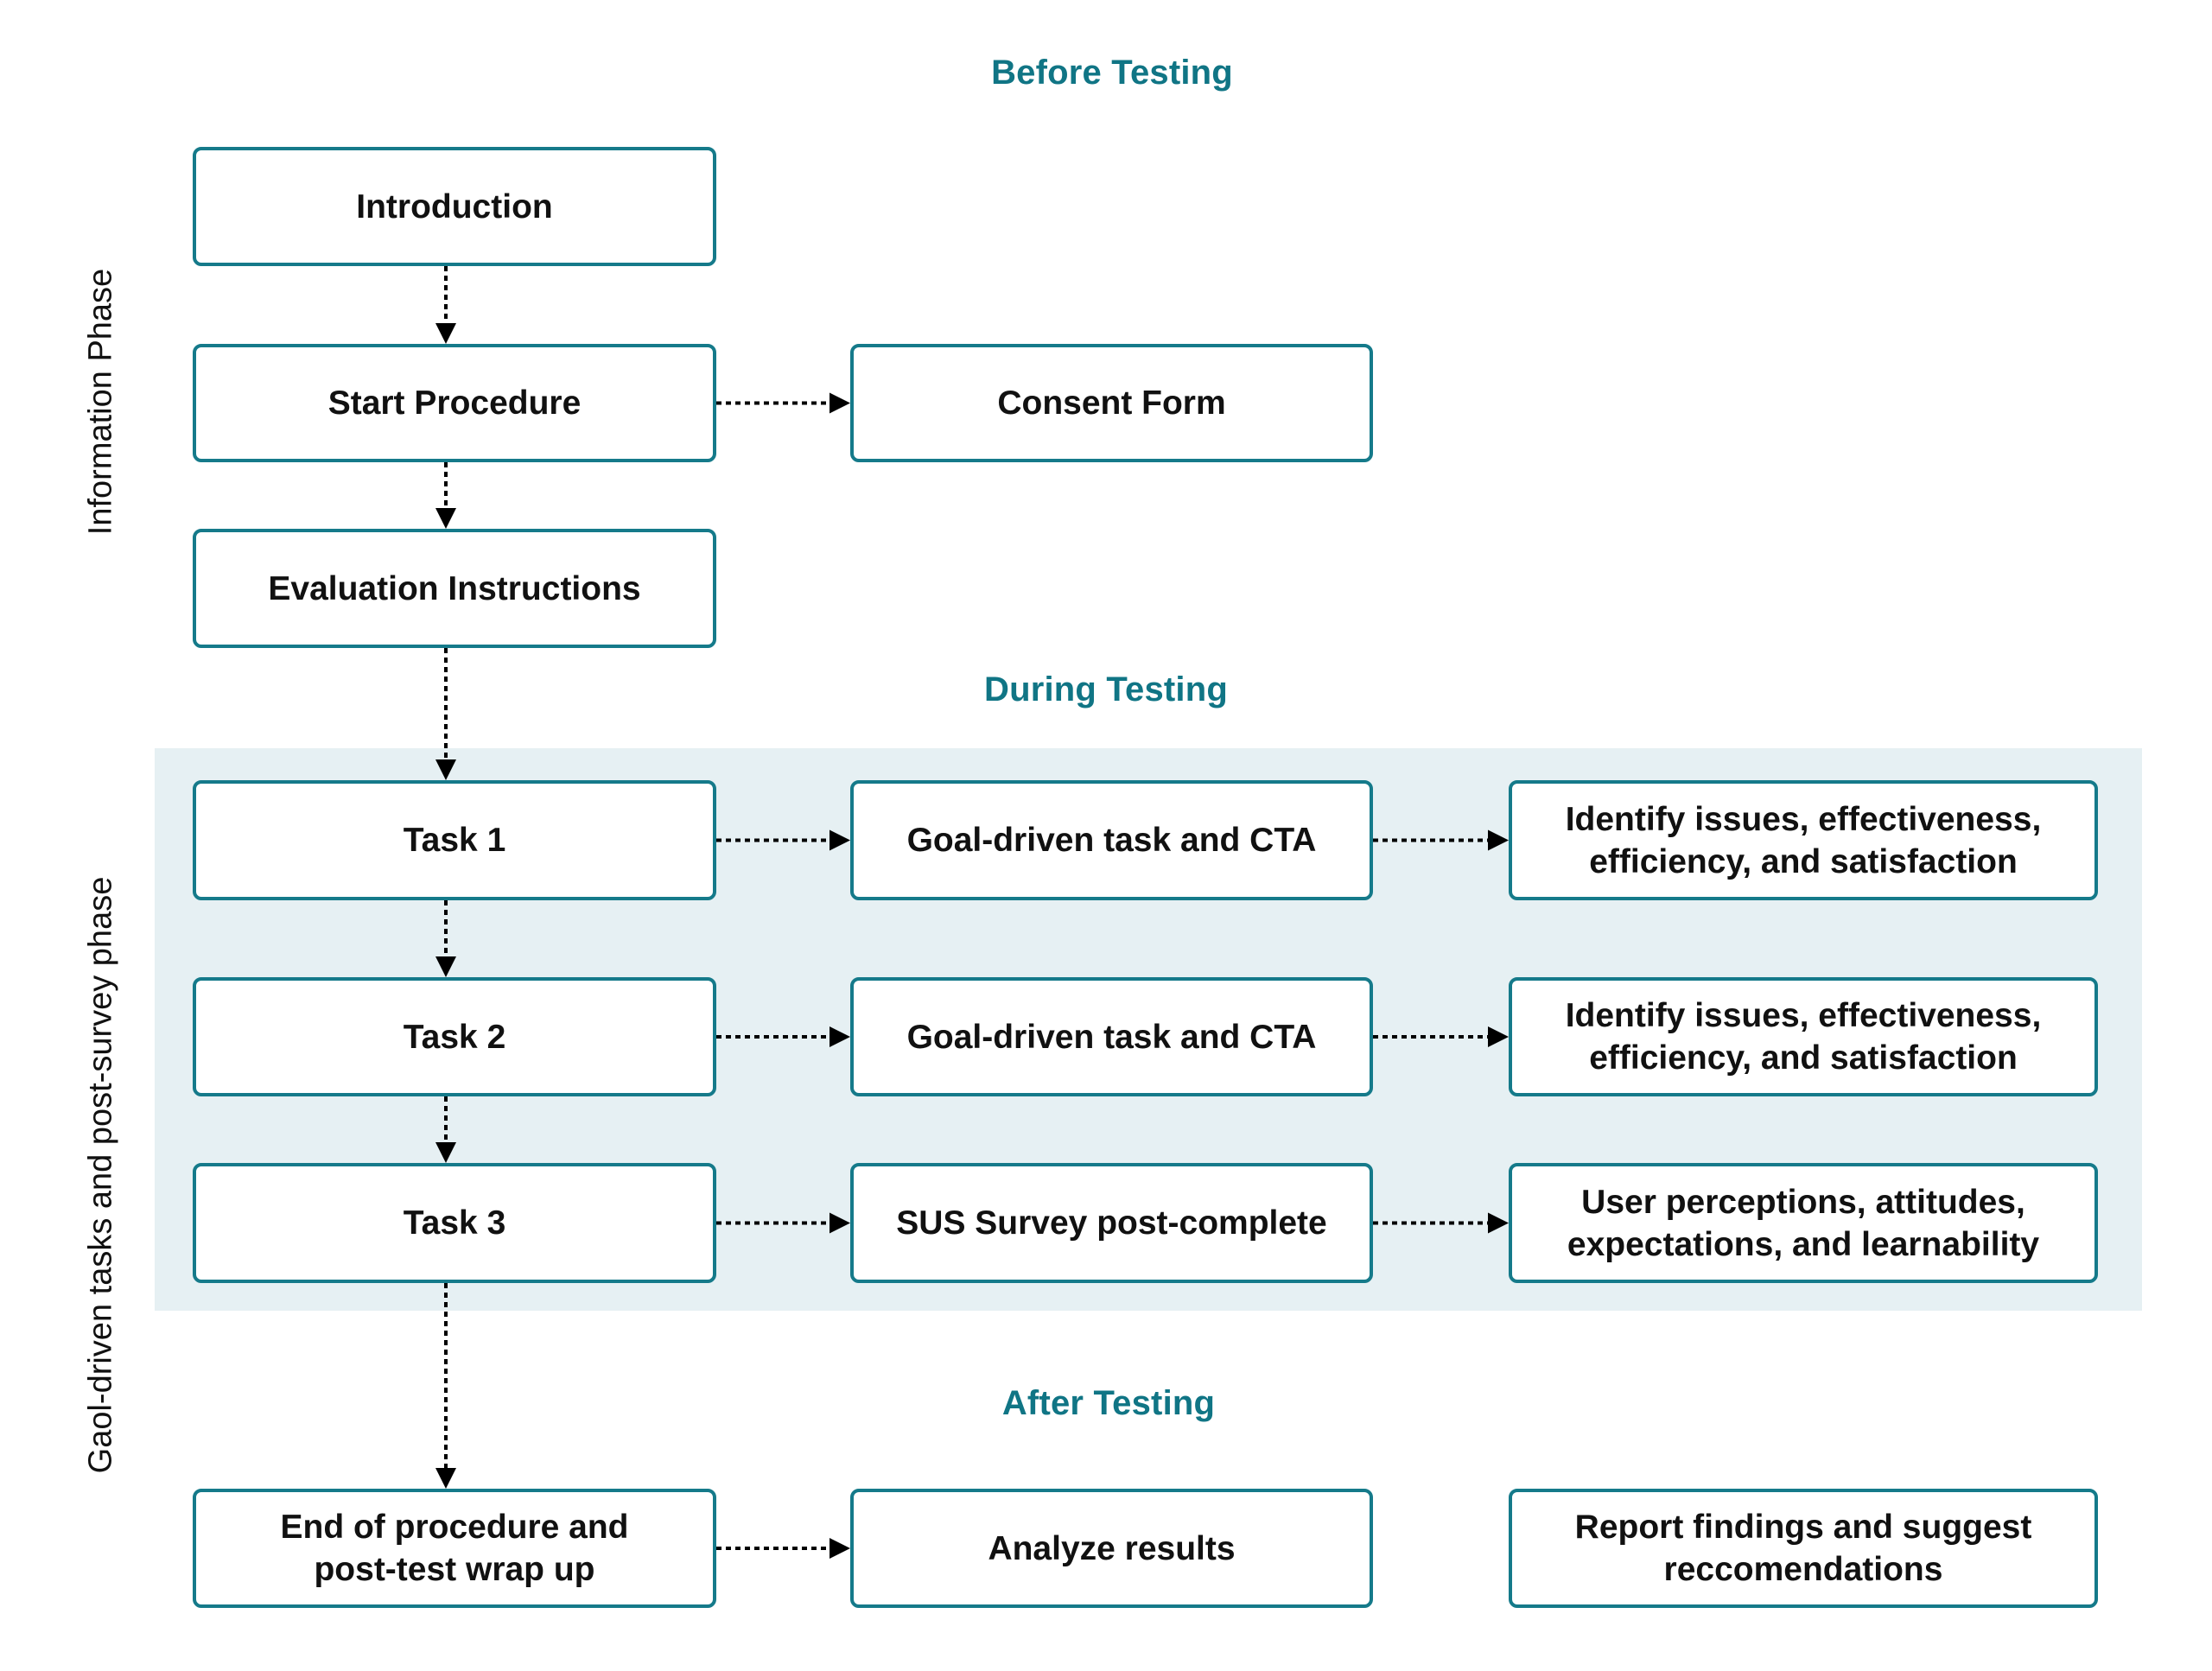 This screenshot has height=1671, width=2212. I want to click on node-task-3-survey: SUS Survey post-complete, so click(1111, 1223).